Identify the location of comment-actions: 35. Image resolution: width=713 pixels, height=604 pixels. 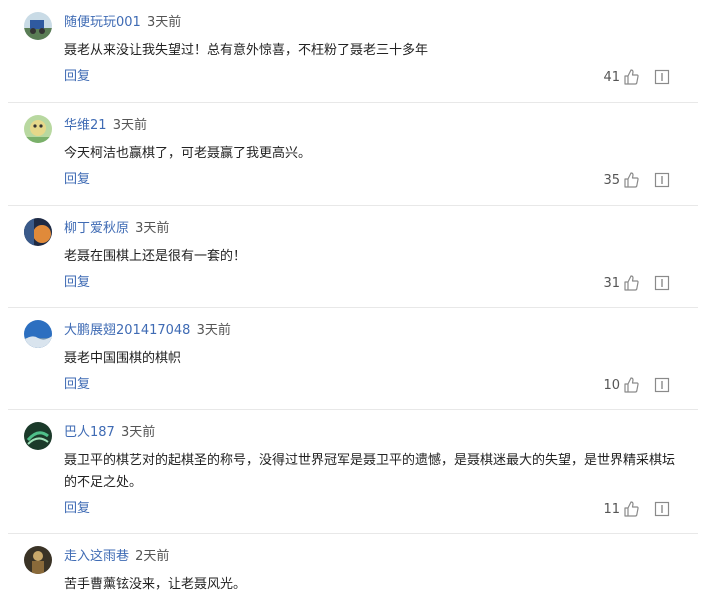
(636, 180).